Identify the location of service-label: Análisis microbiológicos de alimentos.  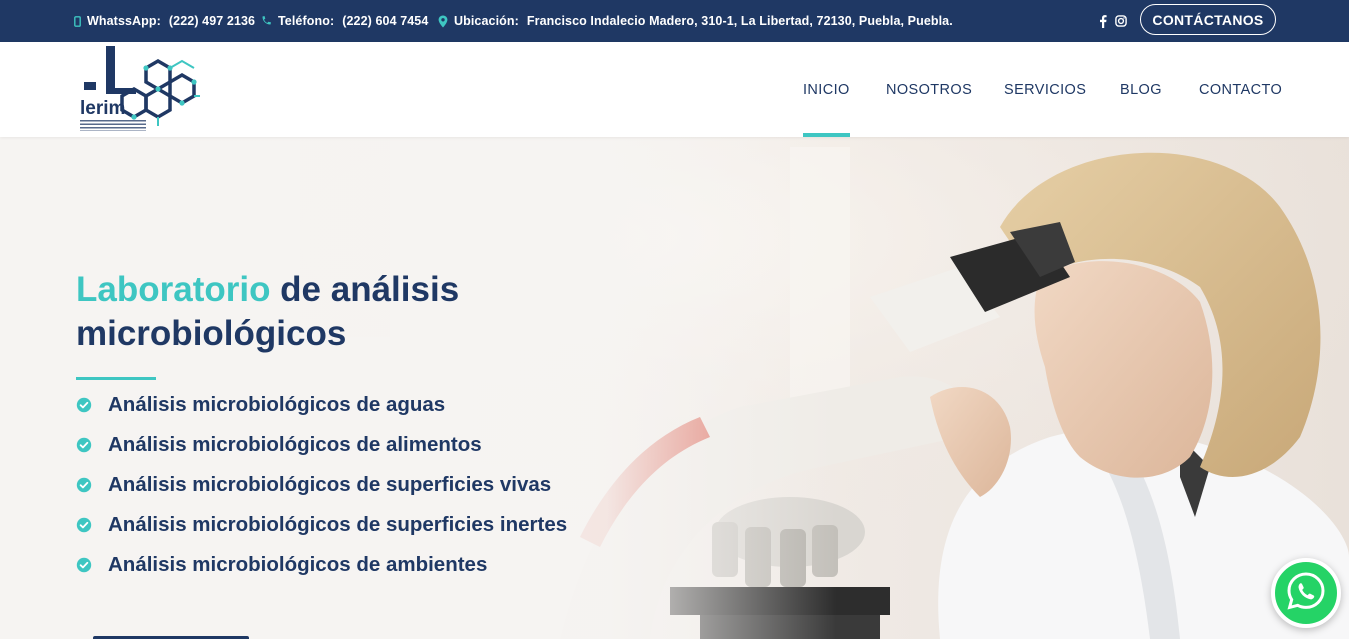
(295, 444).